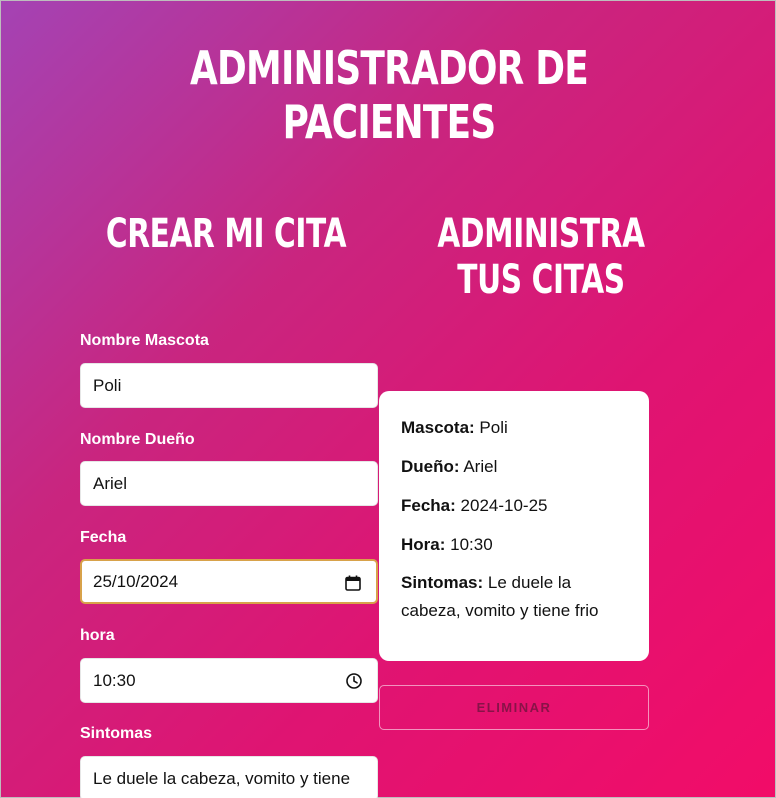  Describe the element at coordinates (428, 505) in the screenshot. I see `card-key-date: Fecha:` at that location.